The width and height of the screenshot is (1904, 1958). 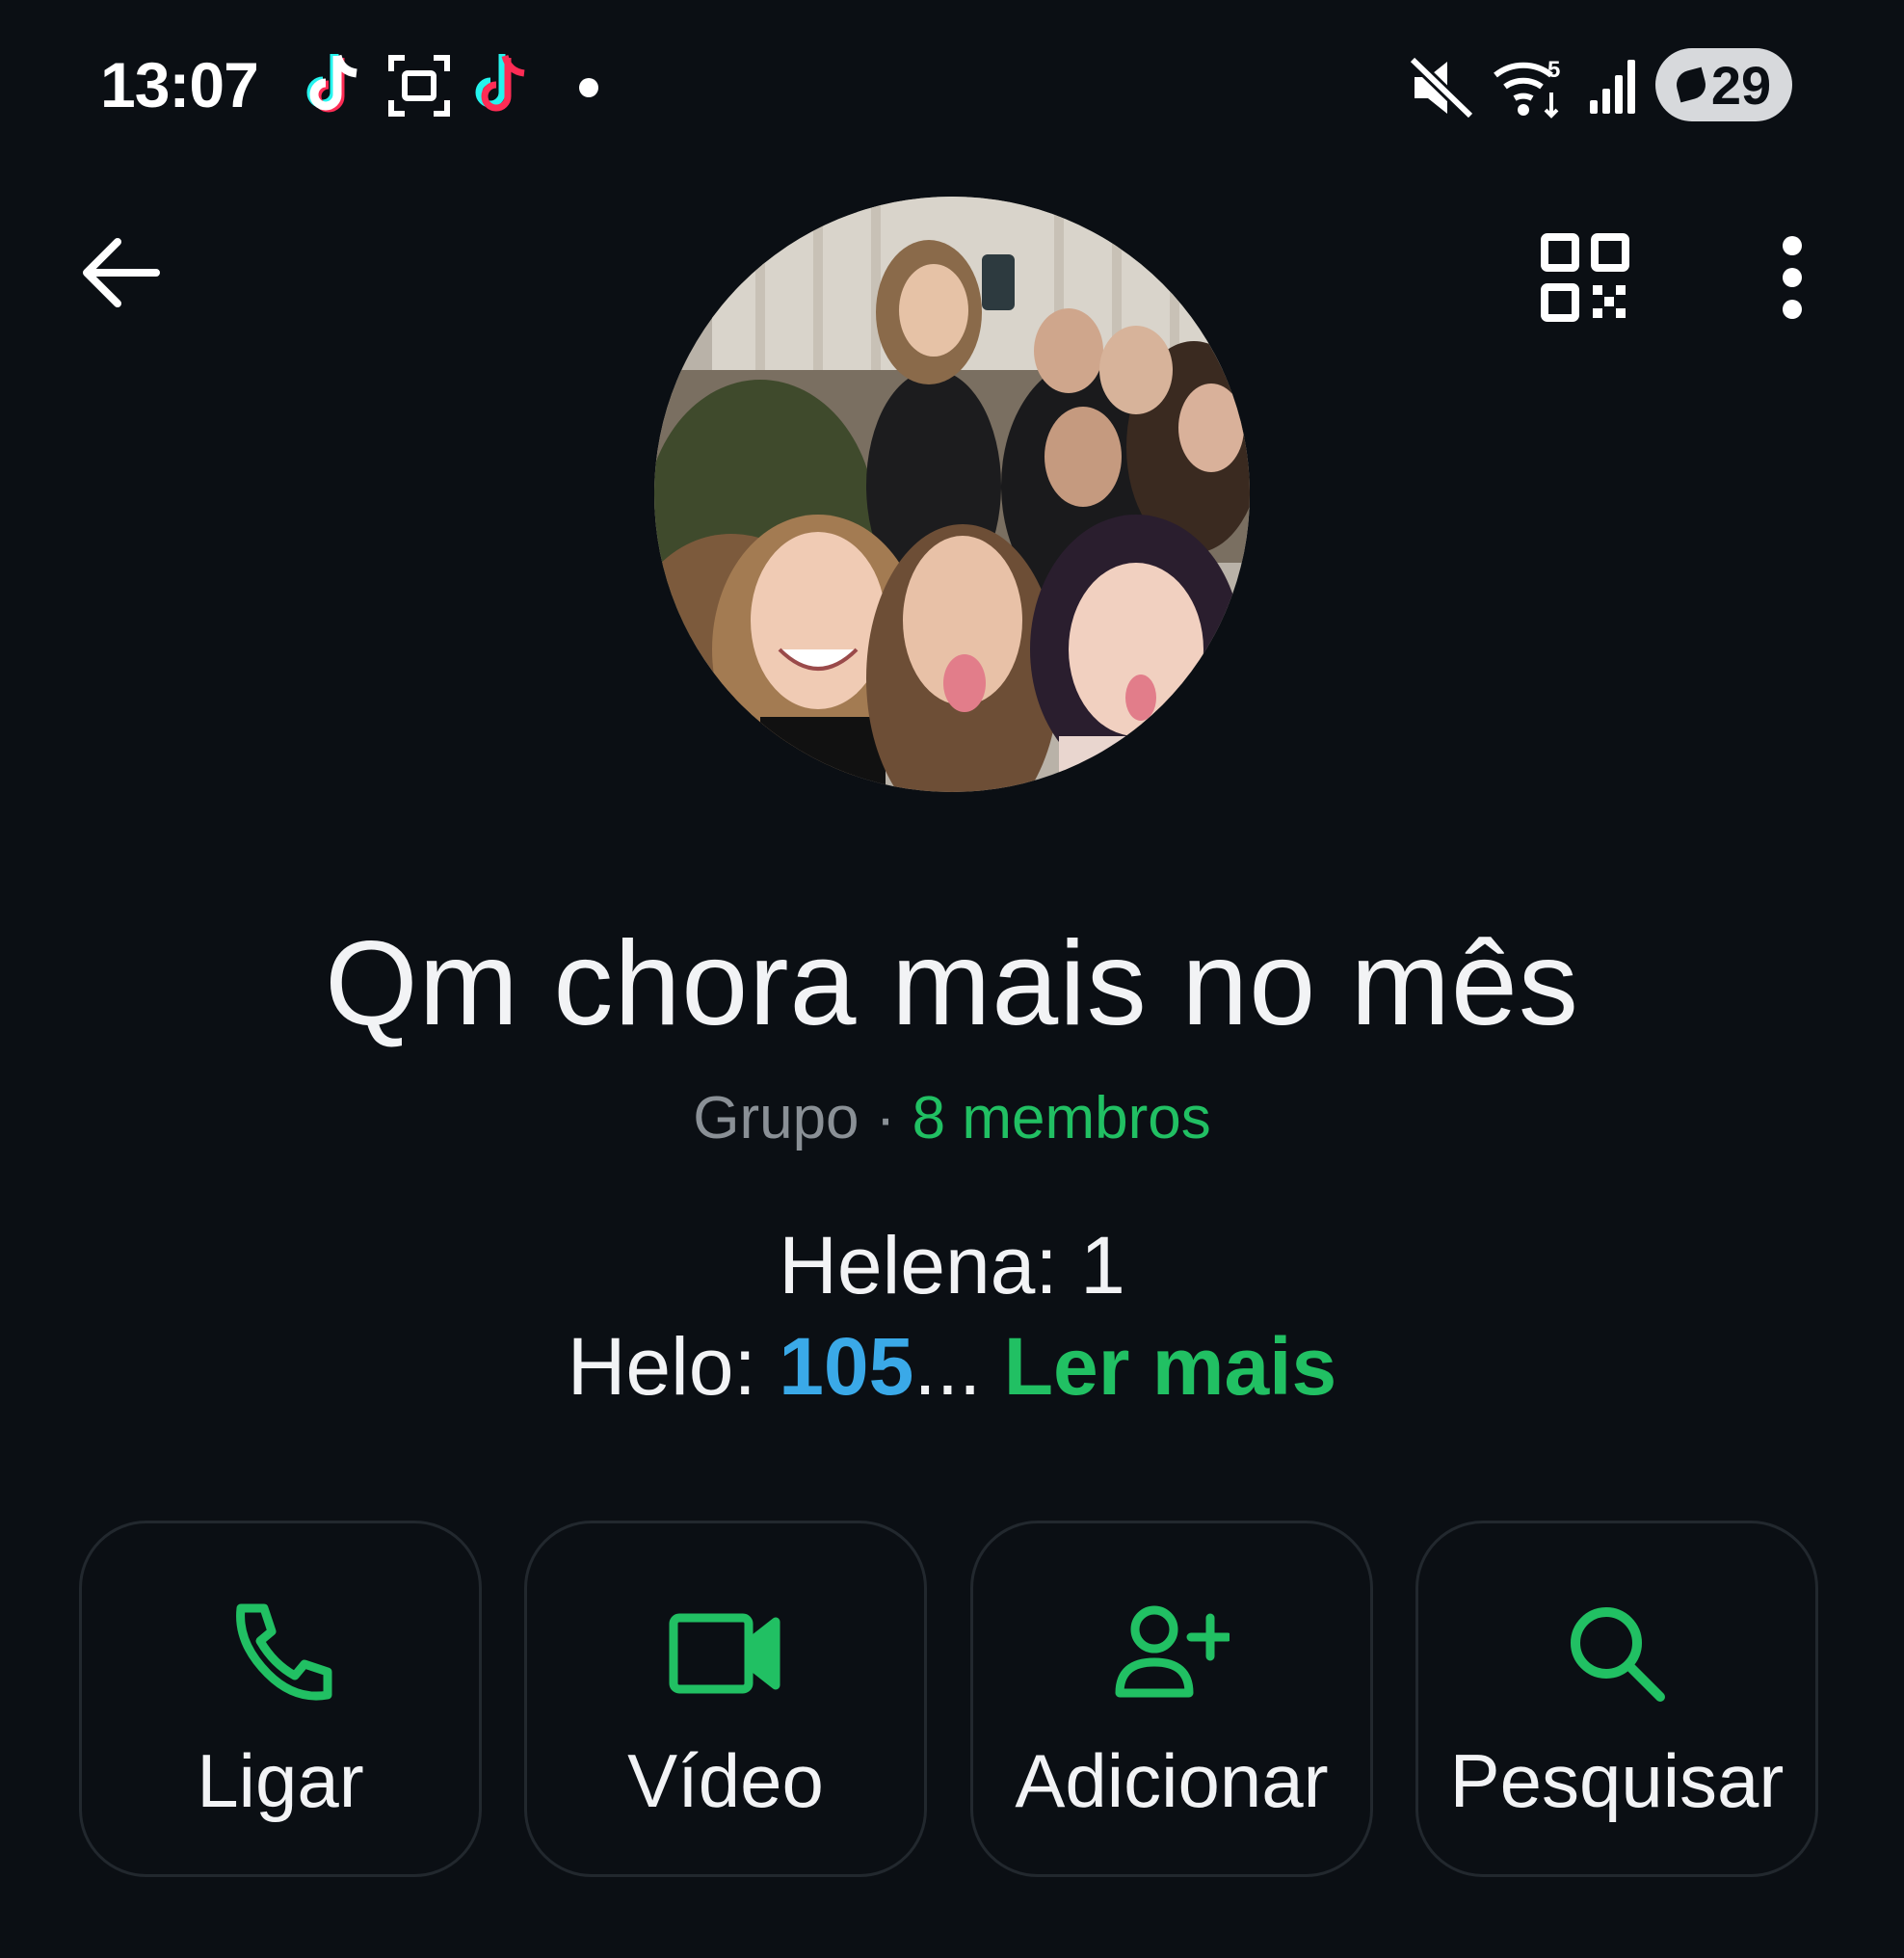 I want to click on screenshot-icon, so click(x=419, y=88).